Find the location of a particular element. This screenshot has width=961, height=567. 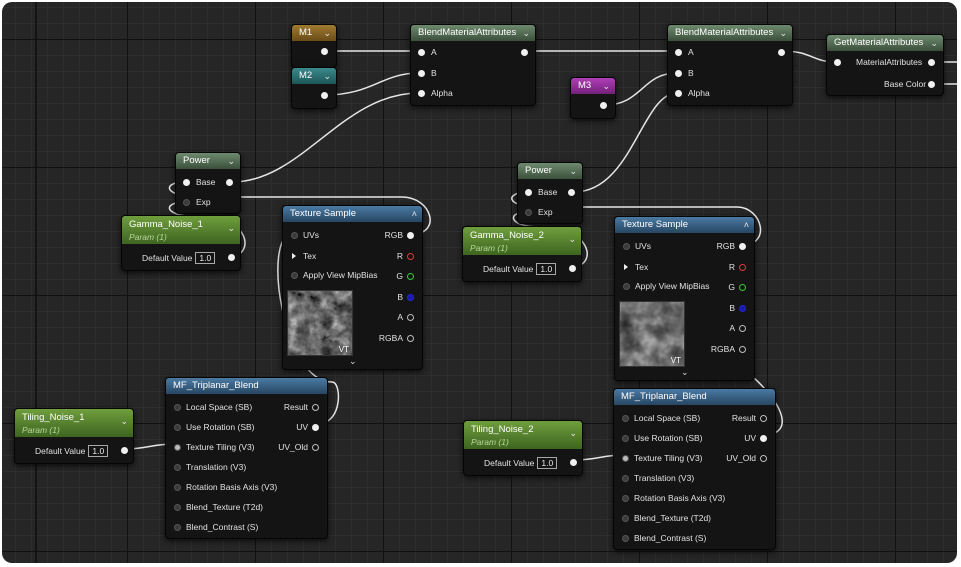

tex2-r-pin is located at coordinates (742, 267).